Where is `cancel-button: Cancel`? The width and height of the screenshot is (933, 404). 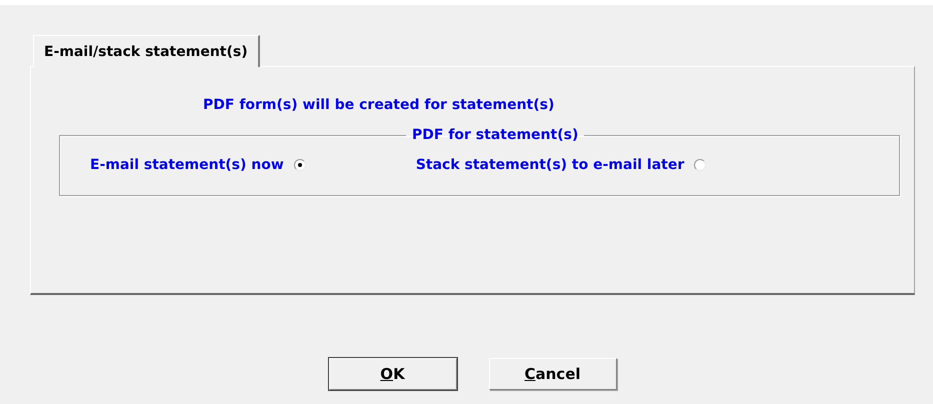
cancel-button: Cancel is located at coordinates (552, 374).